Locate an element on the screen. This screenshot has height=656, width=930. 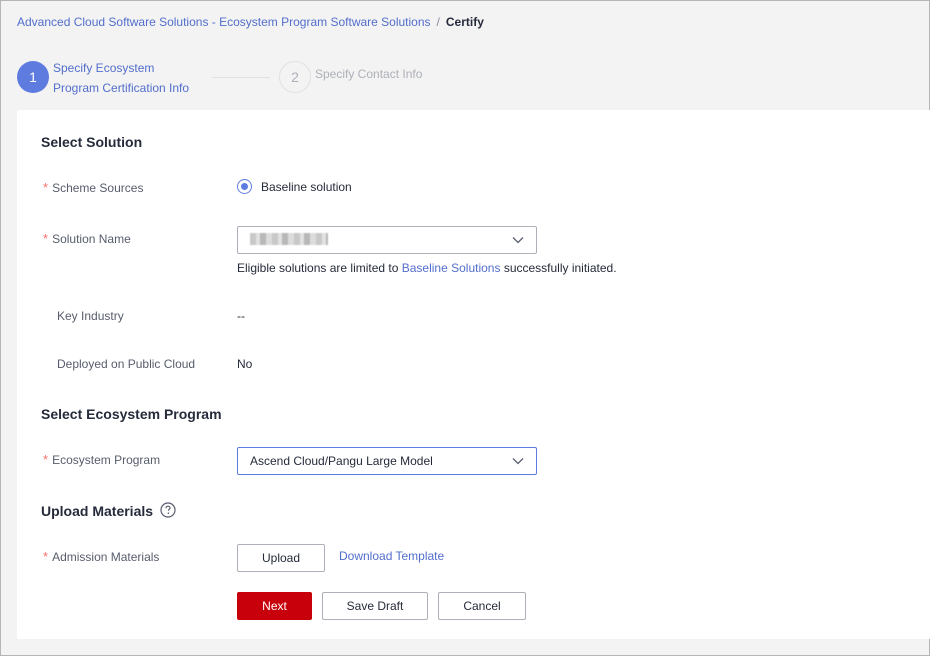
ecosystem-program-title: Select Ecosystem Program is located at coordinates (131, 414).